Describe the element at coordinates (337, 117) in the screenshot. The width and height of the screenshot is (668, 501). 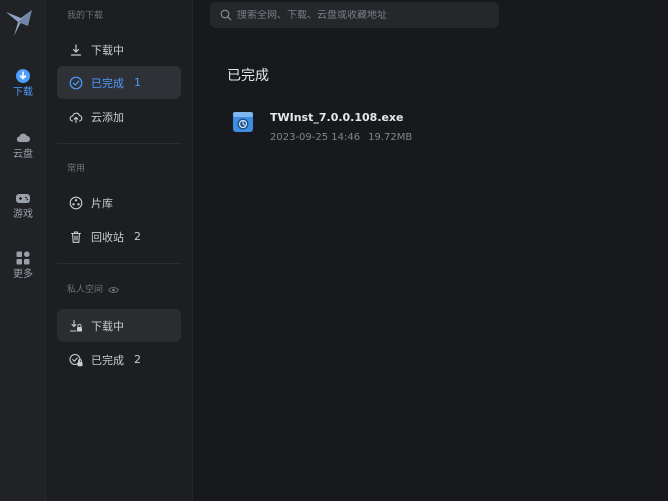
I see `file-name: TWInst_7.0.0.108.exe` at that location.